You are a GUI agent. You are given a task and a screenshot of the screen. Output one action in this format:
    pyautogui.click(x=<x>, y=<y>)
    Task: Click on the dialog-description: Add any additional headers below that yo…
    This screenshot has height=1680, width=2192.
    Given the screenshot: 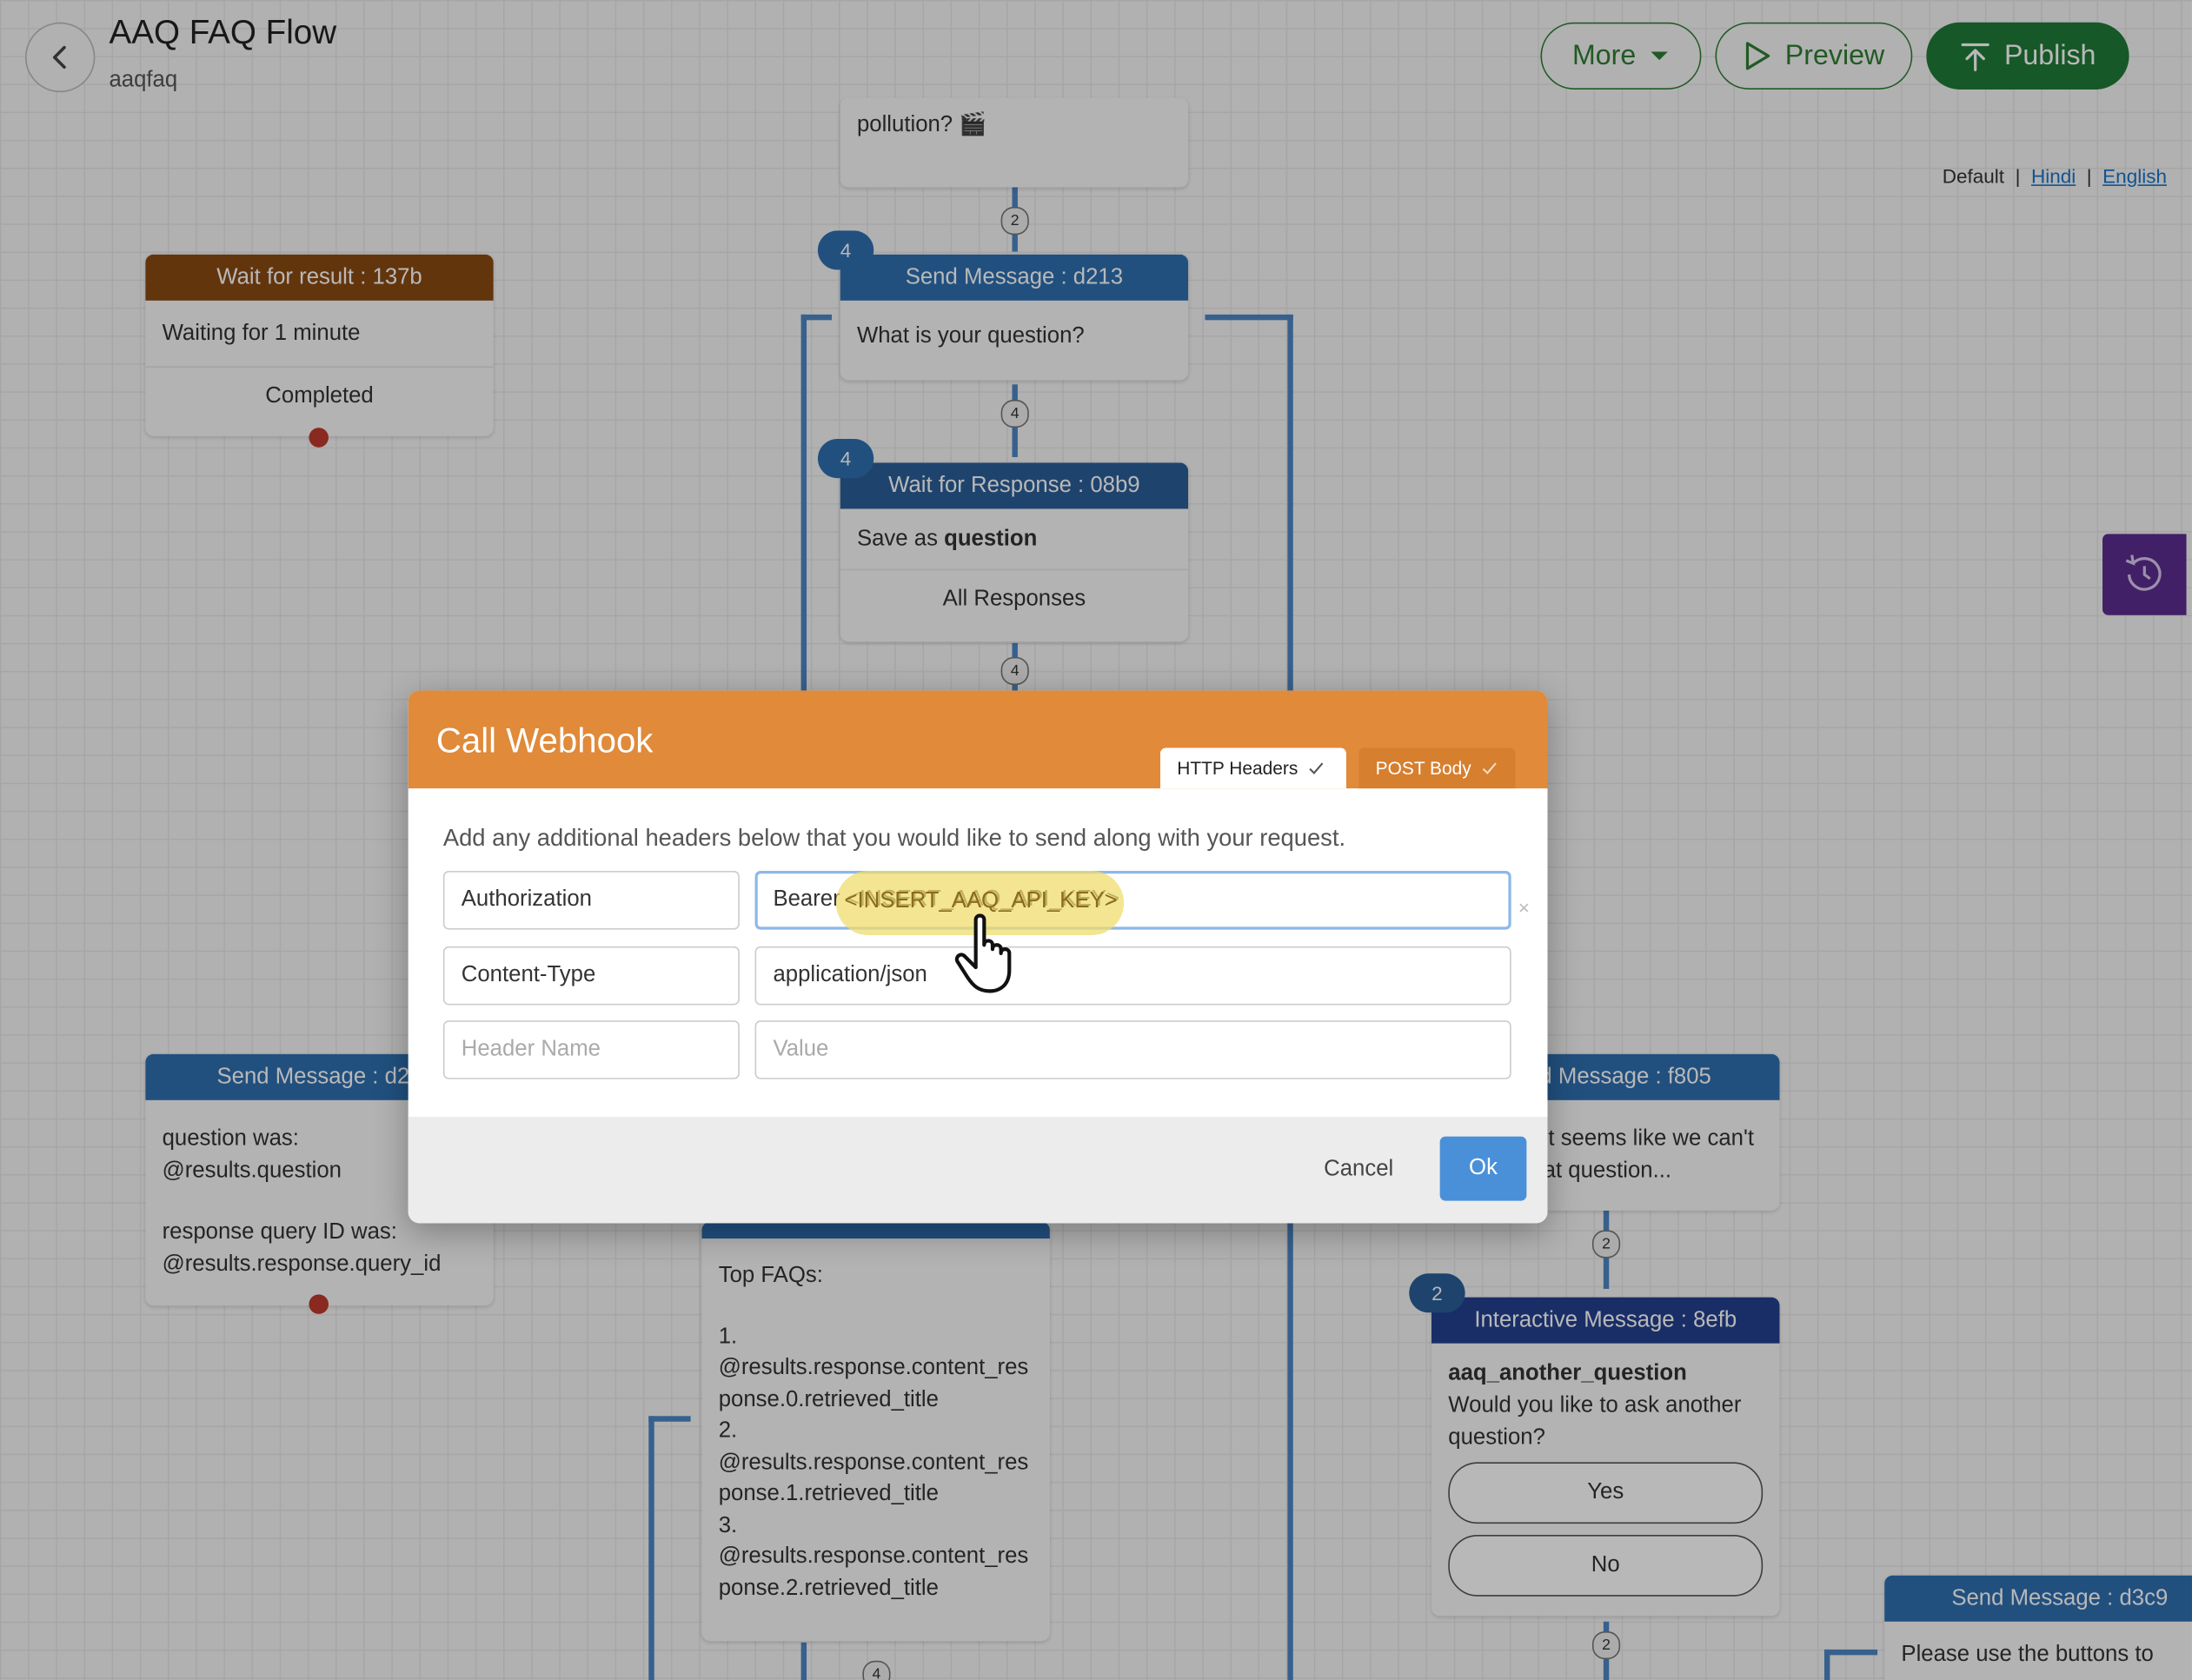 What is the action you would take?
    pyautogui.click(x=894, y=838)
    